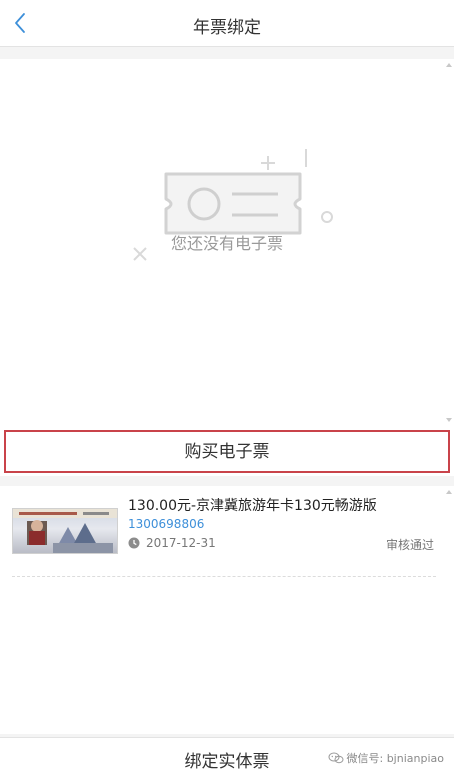 The height and width of the screenshot is (775, 454). I want to click on ticket-icon, so click(233, 205).